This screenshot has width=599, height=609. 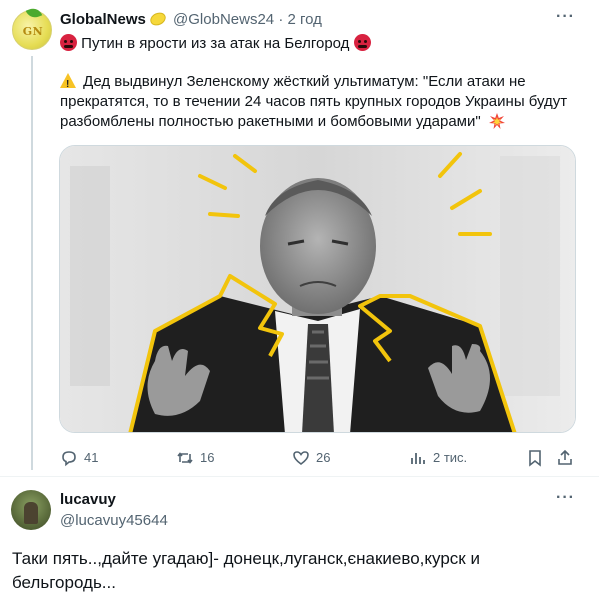 I want to click on tweet-headline: Путин в ярости из за атак на Белгород, so click(x=215, y=43).